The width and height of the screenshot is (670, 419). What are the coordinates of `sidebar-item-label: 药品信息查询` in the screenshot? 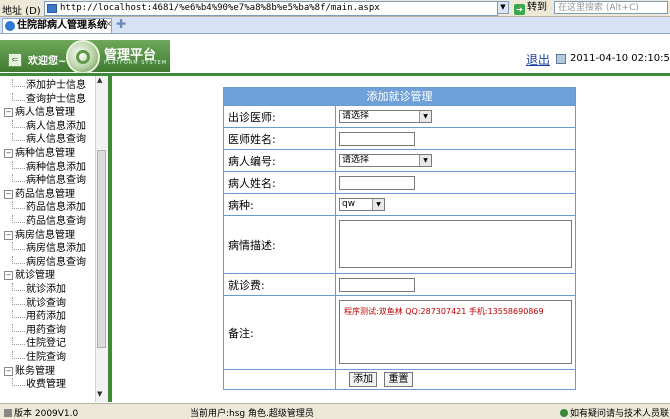 It's located at (56, 221).